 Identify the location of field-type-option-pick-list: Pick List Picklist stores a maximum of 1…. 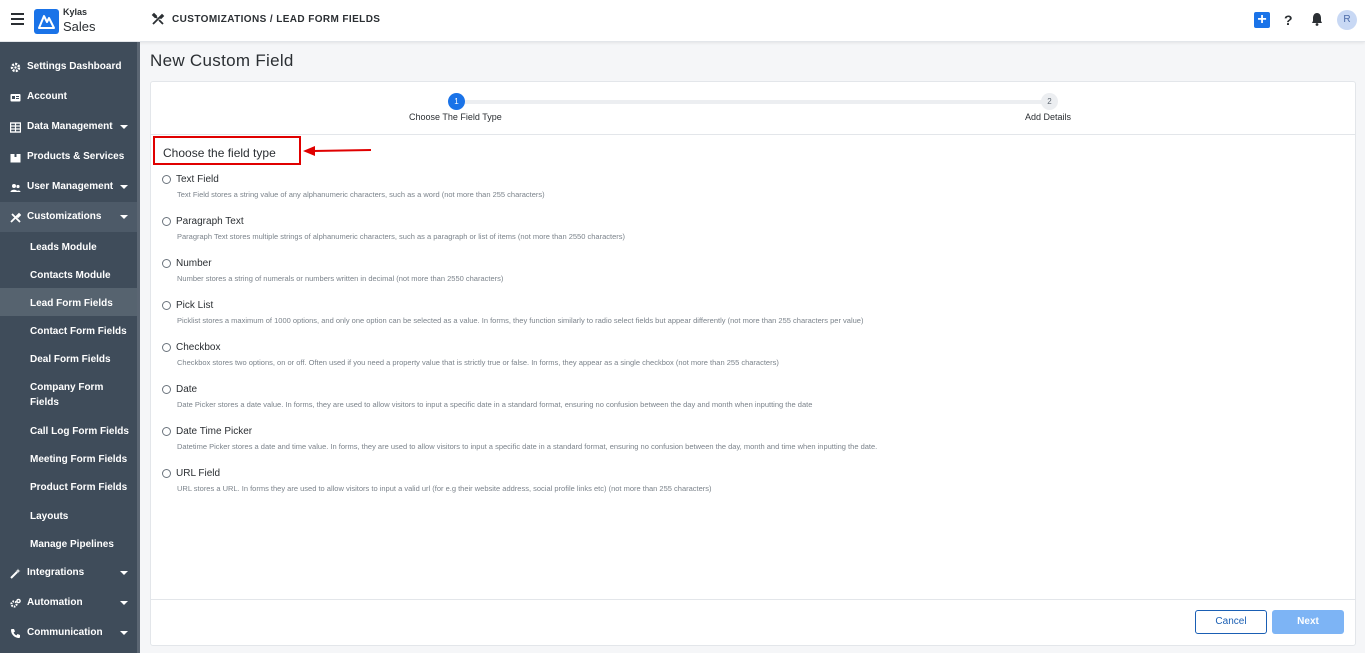
(612, 317).